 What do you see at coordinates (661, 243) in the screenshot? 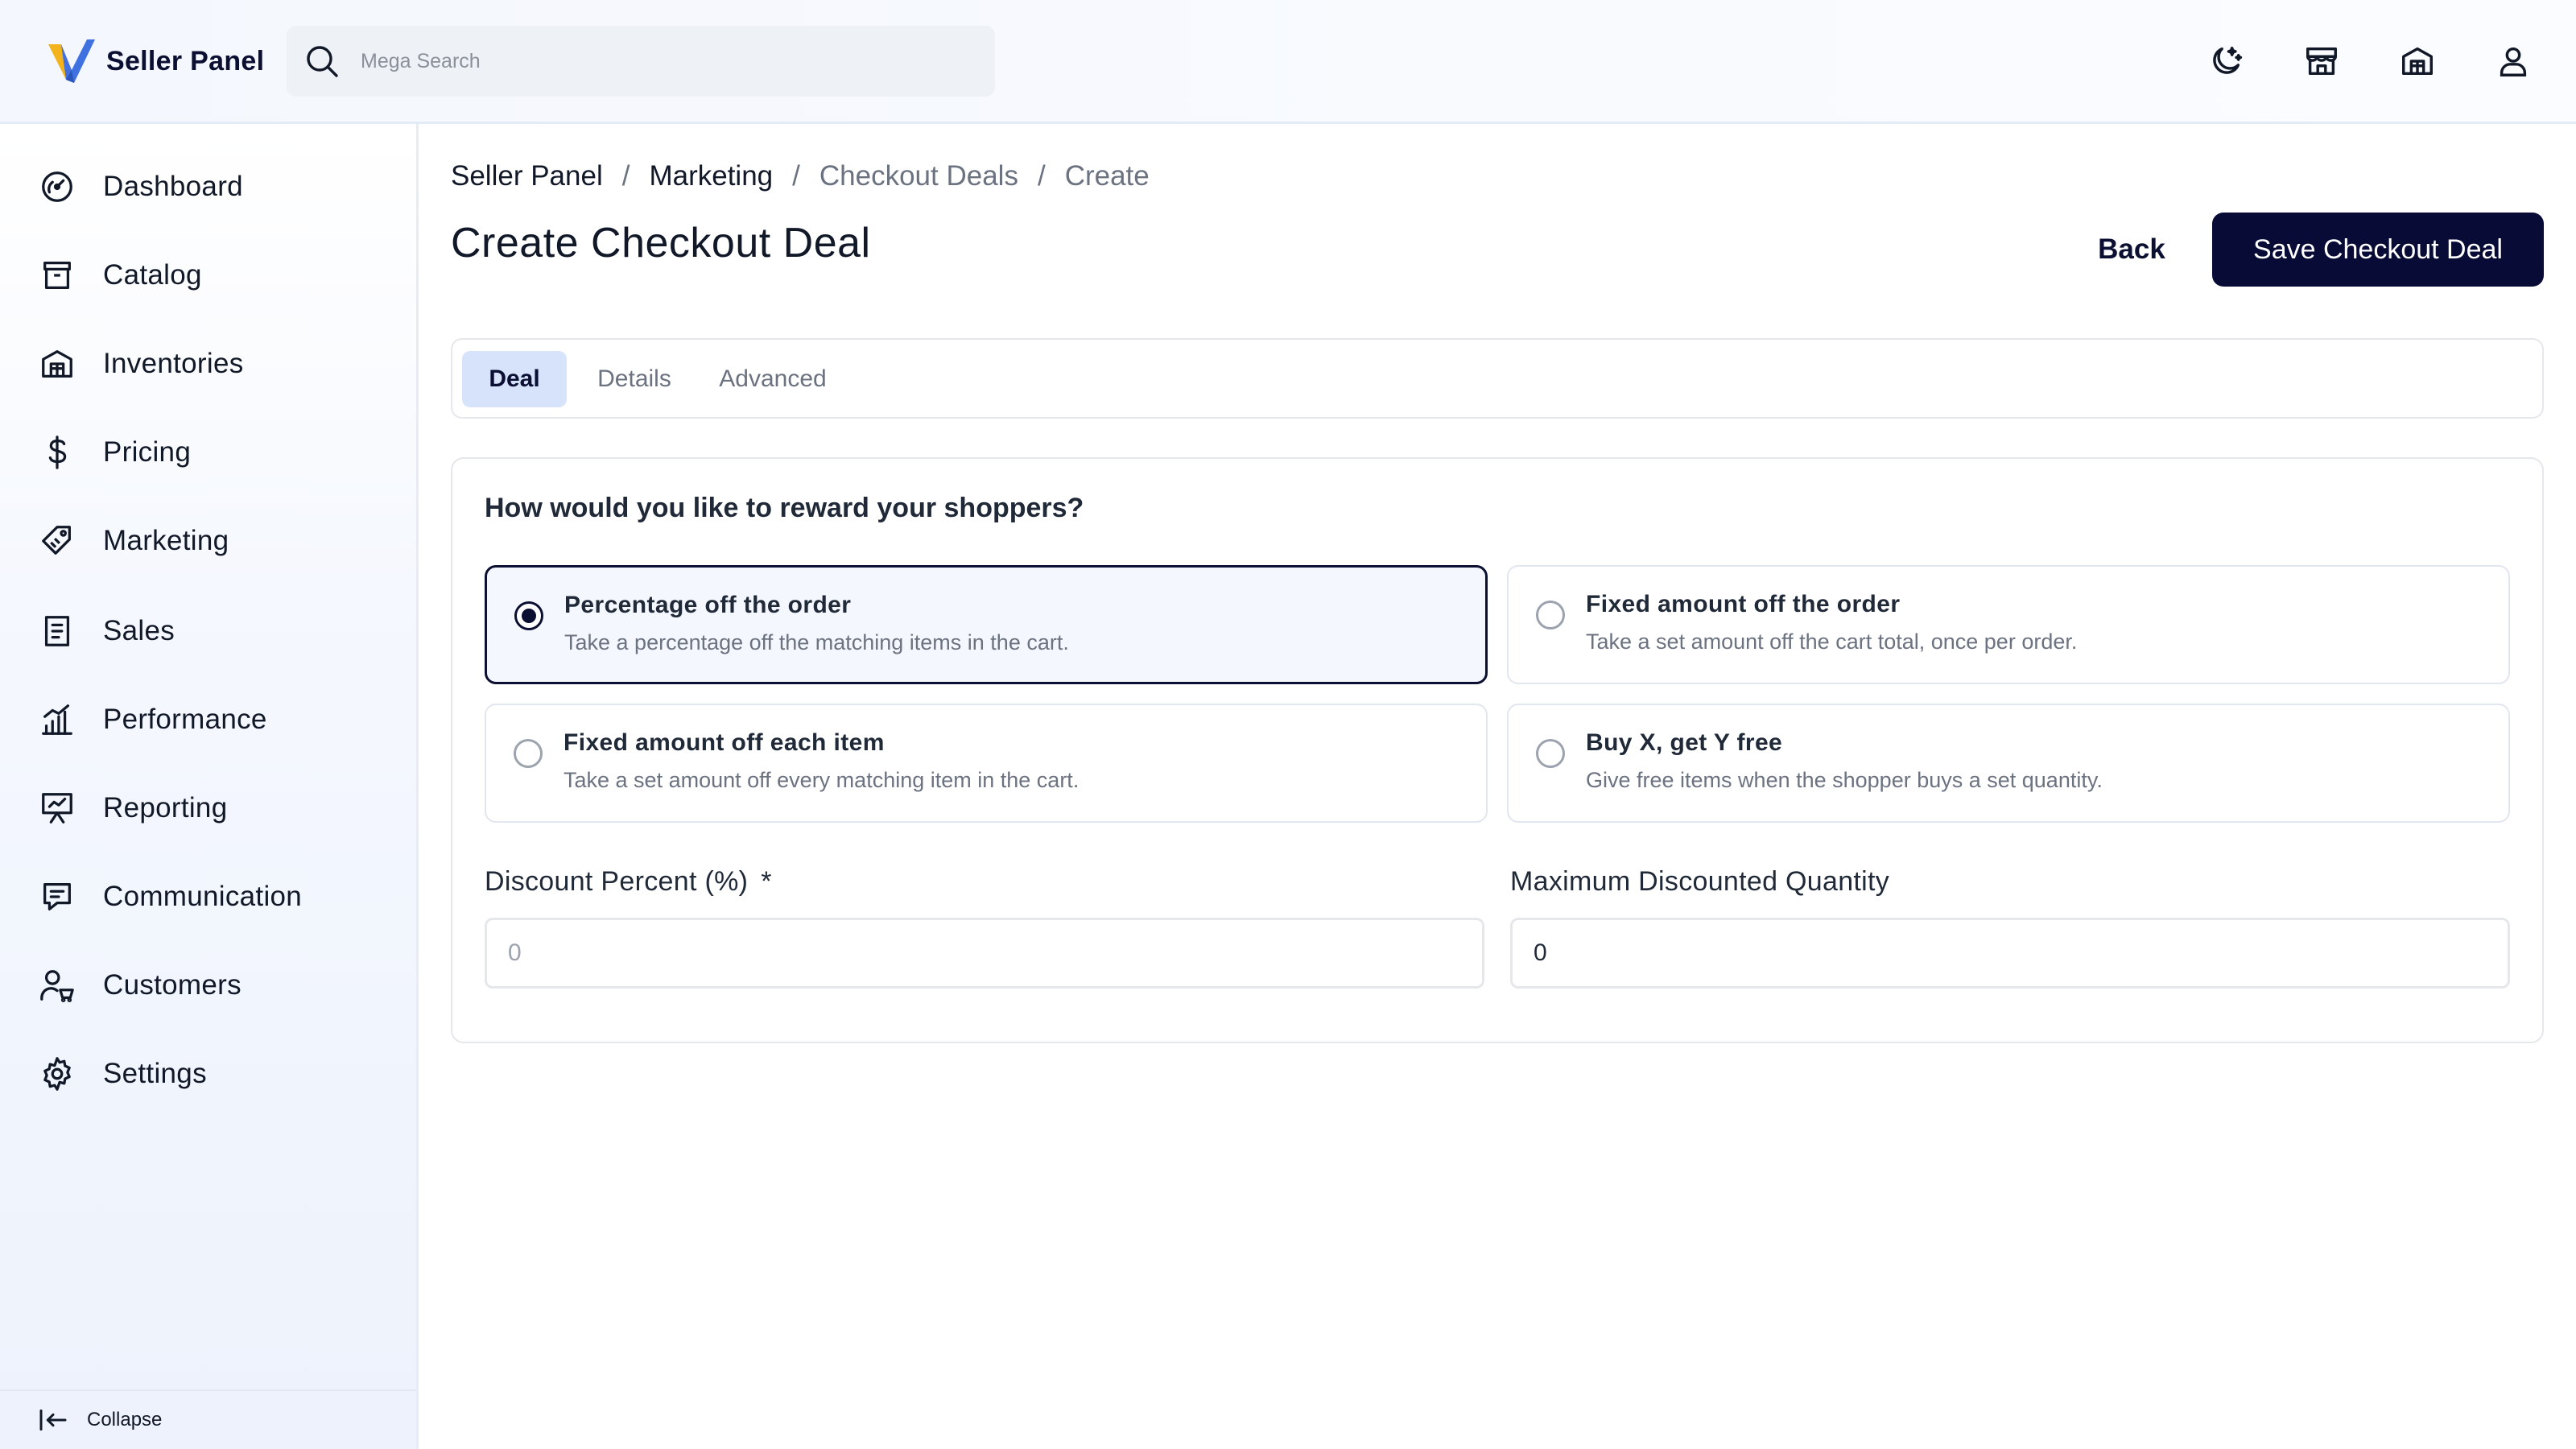
I see `page-title: Create Checkout Deal` at bounding box center [661, 243].